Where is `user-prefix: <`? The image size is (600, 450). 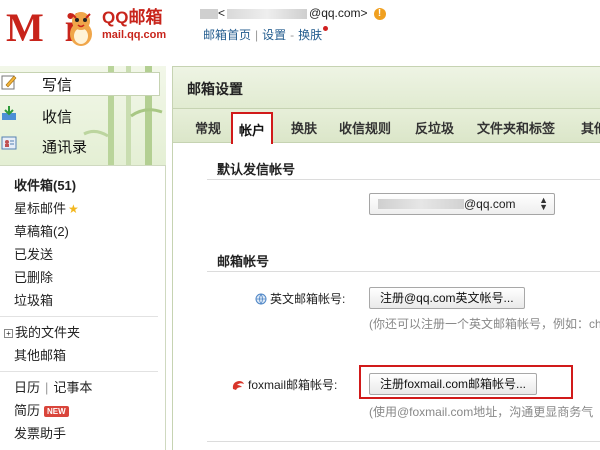 user-prefix: < is located at coordinates (222, 13).